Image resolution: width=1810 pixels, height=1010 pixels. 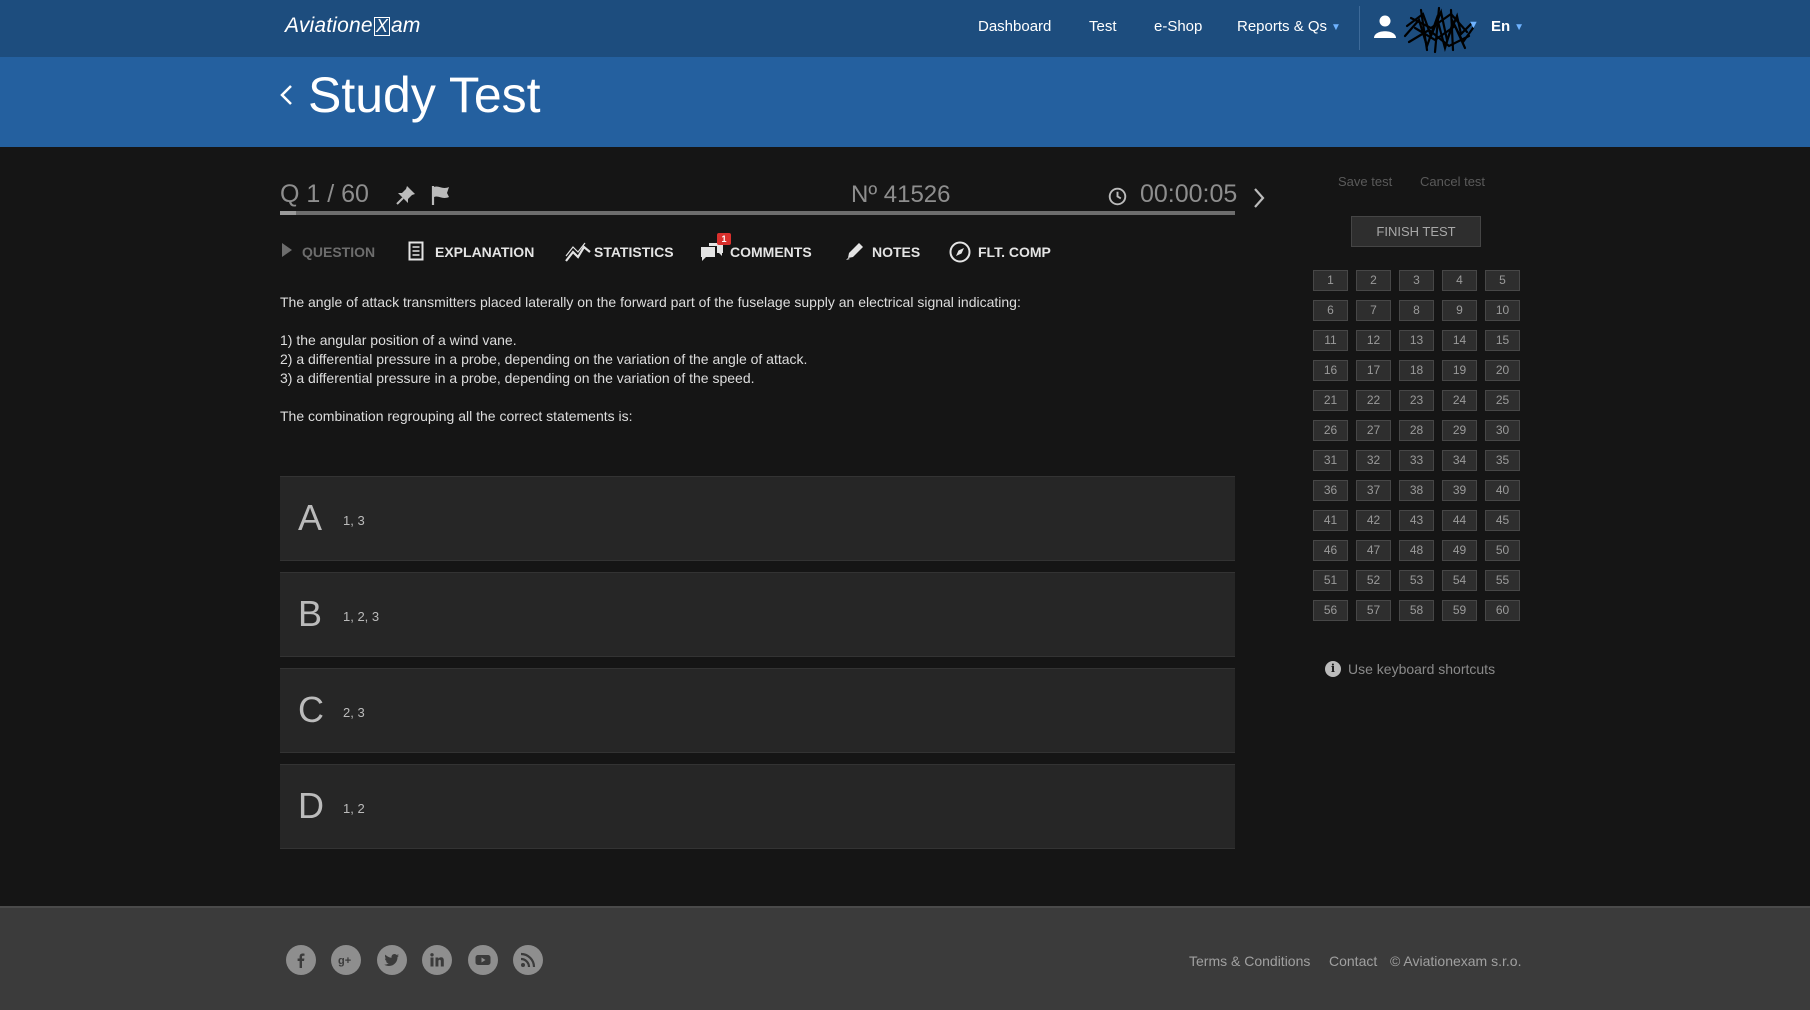 I want to click on tab-explanation: EXPLANATION, so click(x=473, y=252).